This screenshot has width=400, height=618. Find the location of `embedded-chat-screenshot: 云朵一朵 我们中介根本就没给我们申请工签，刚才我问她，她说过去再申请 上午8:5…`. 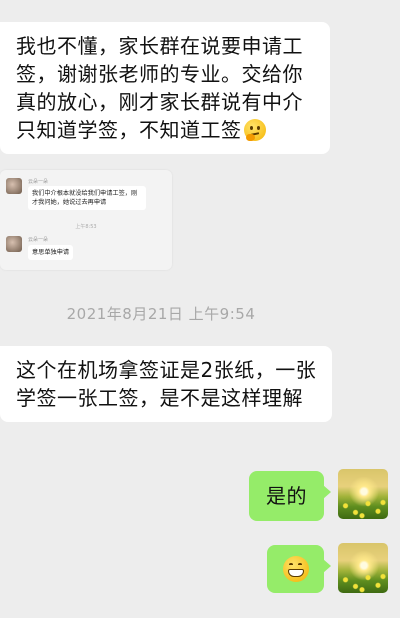

embedded-chat-screenshot: 云朵一朵 我们中介根本就没给我们申请工签，刚才我问她，她说过去再申请 上午8:5… is located at coordinates (86, 220).